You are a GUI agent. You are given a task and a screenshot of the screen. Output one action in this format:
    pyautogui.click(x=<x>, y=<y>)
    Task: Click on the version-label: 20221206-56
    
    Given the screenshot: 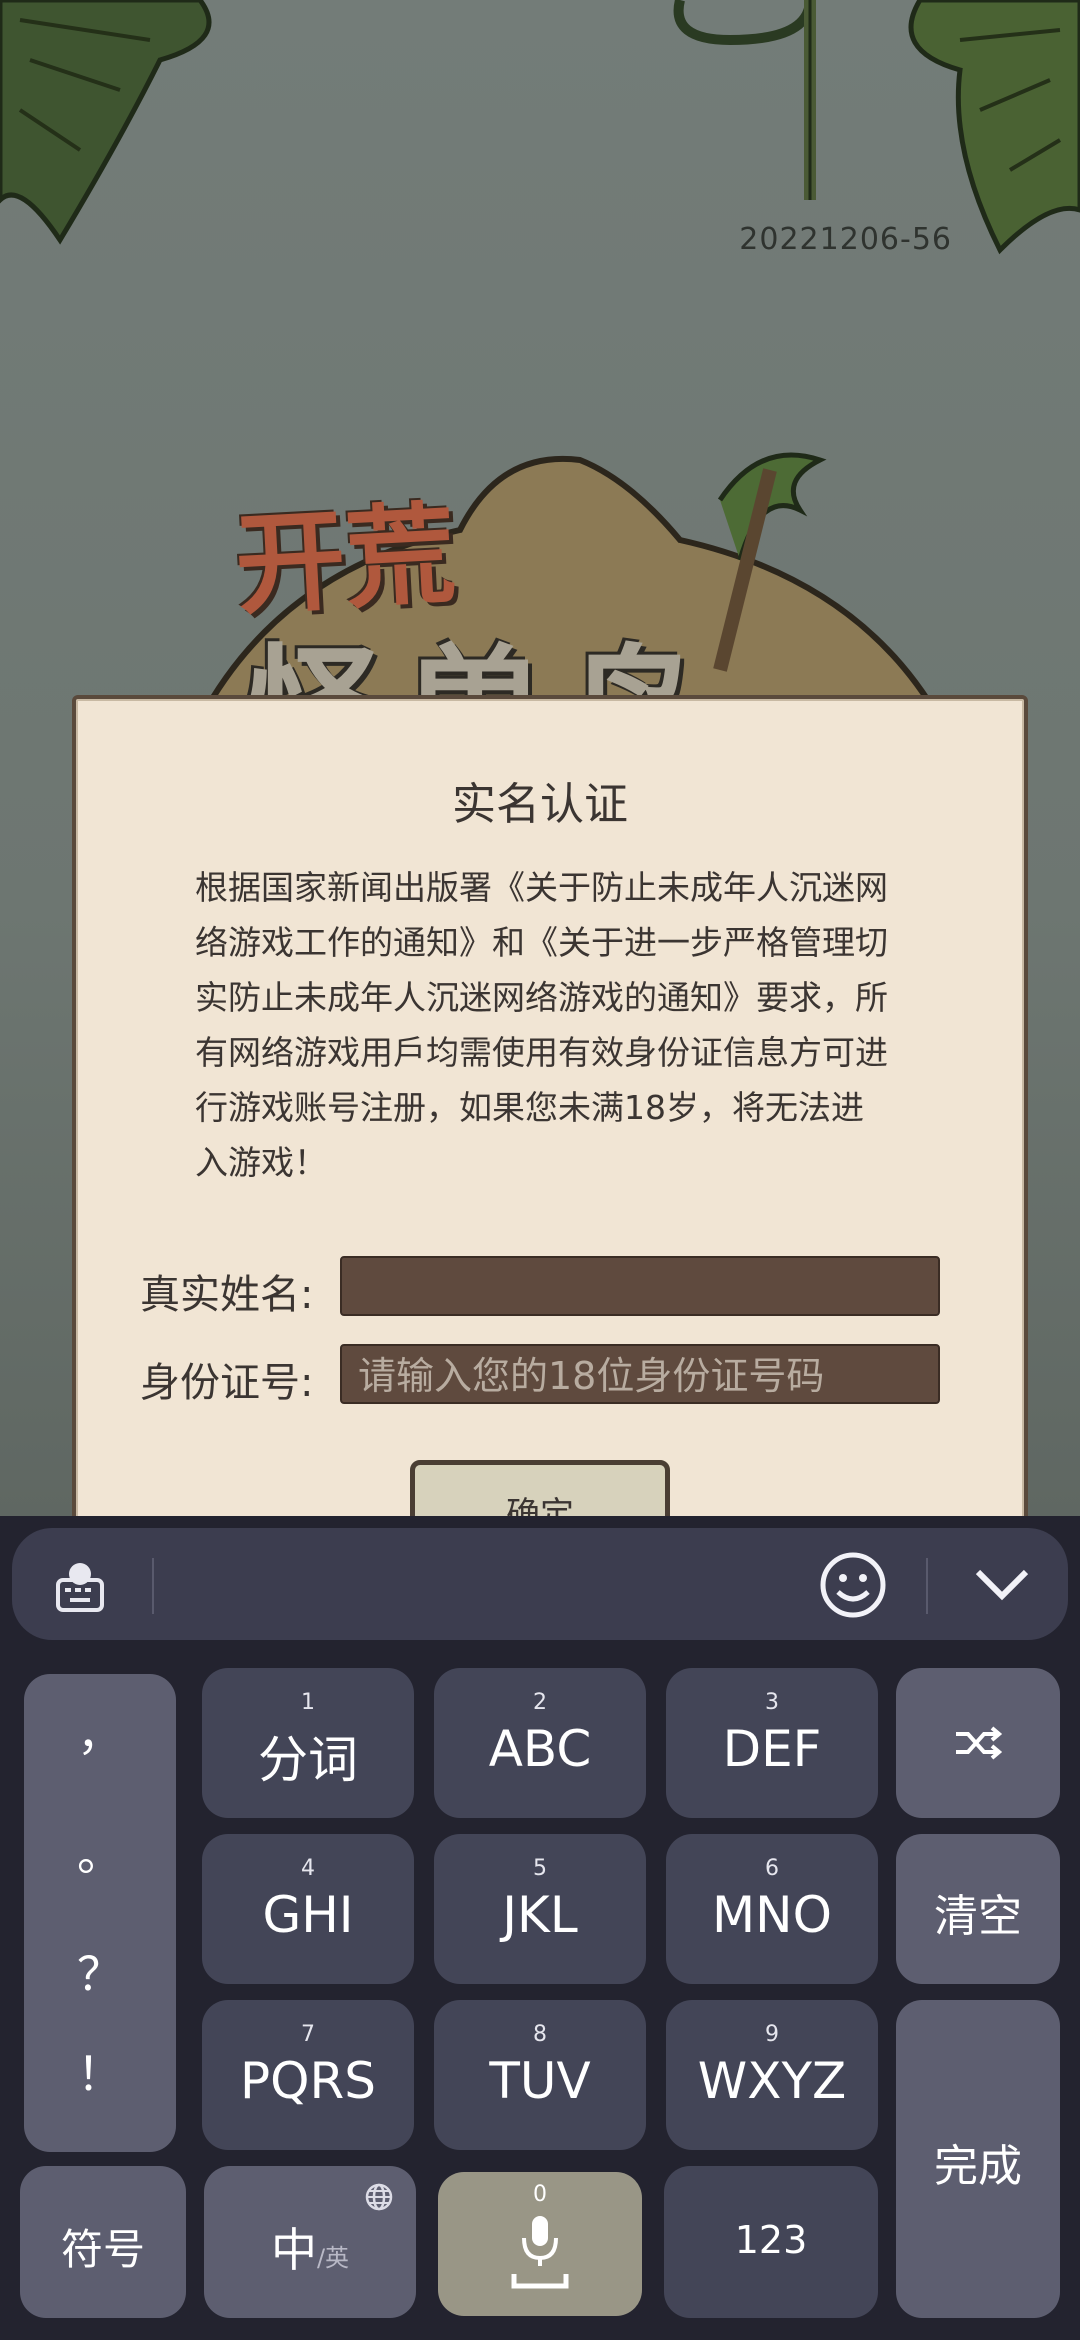 What is the action you would take?
    pyautogui.click(x=845, y=239)
    